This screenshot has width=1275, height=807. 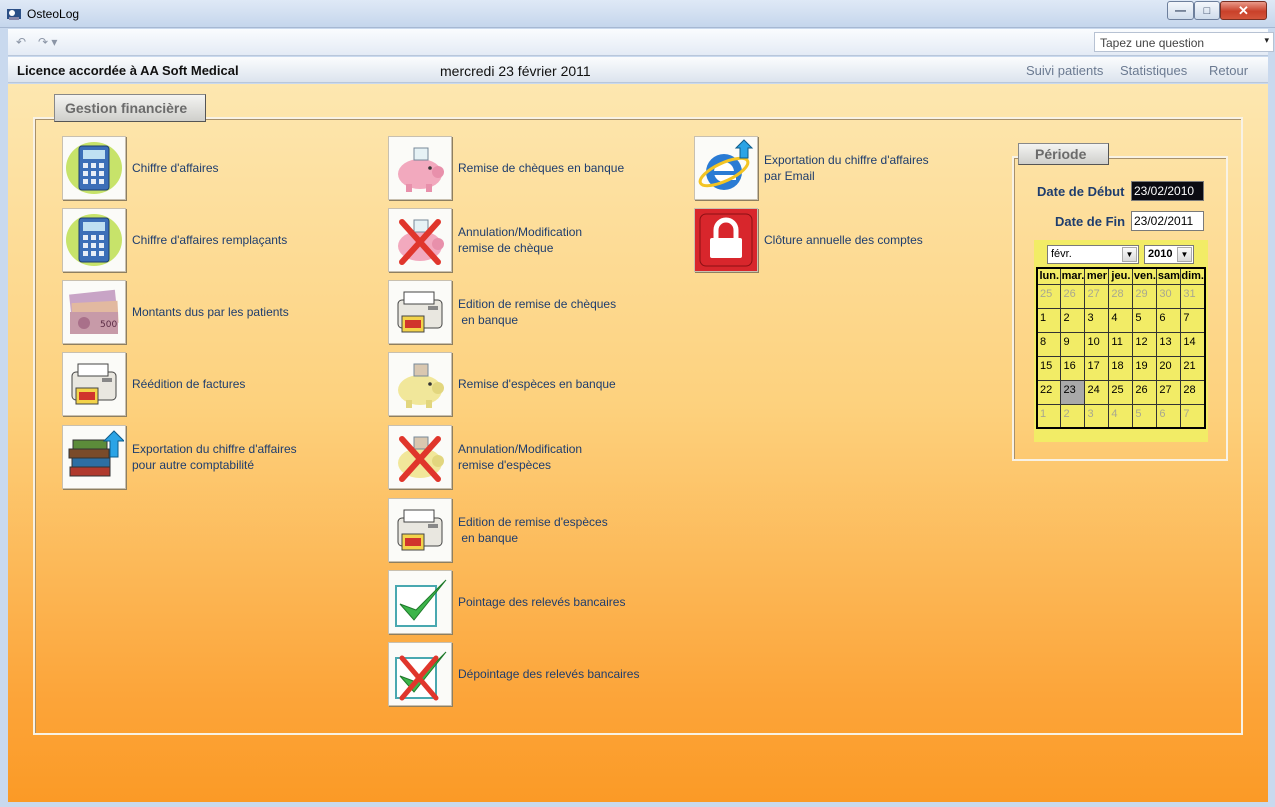 I want to click on books-export-icon, so click(x=94, y=457).